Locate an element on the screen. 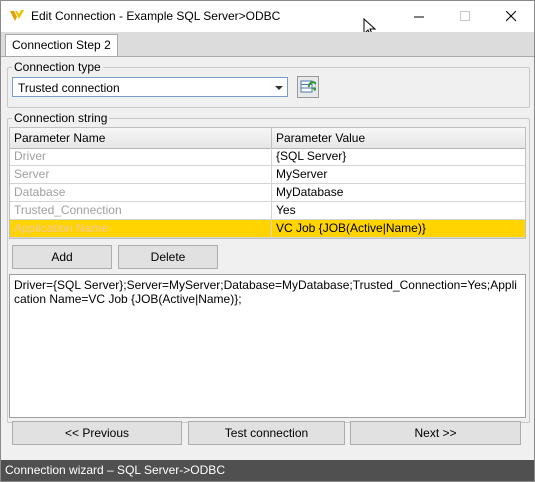 This screenshot has width=535, height=482. add-button: Add is located at coordinates (62, 257).